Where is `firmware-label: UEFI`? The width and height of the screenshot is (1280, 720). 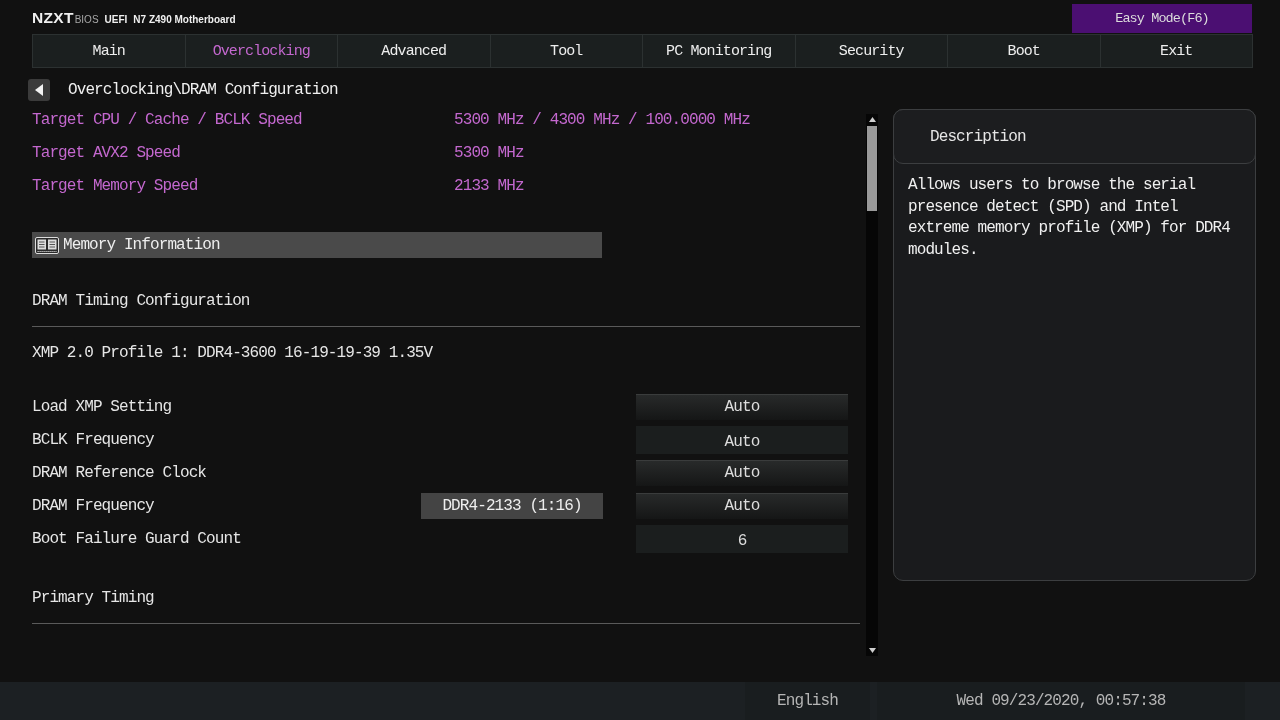 firmware-label: UEFI is located at coordinates (116, 19).